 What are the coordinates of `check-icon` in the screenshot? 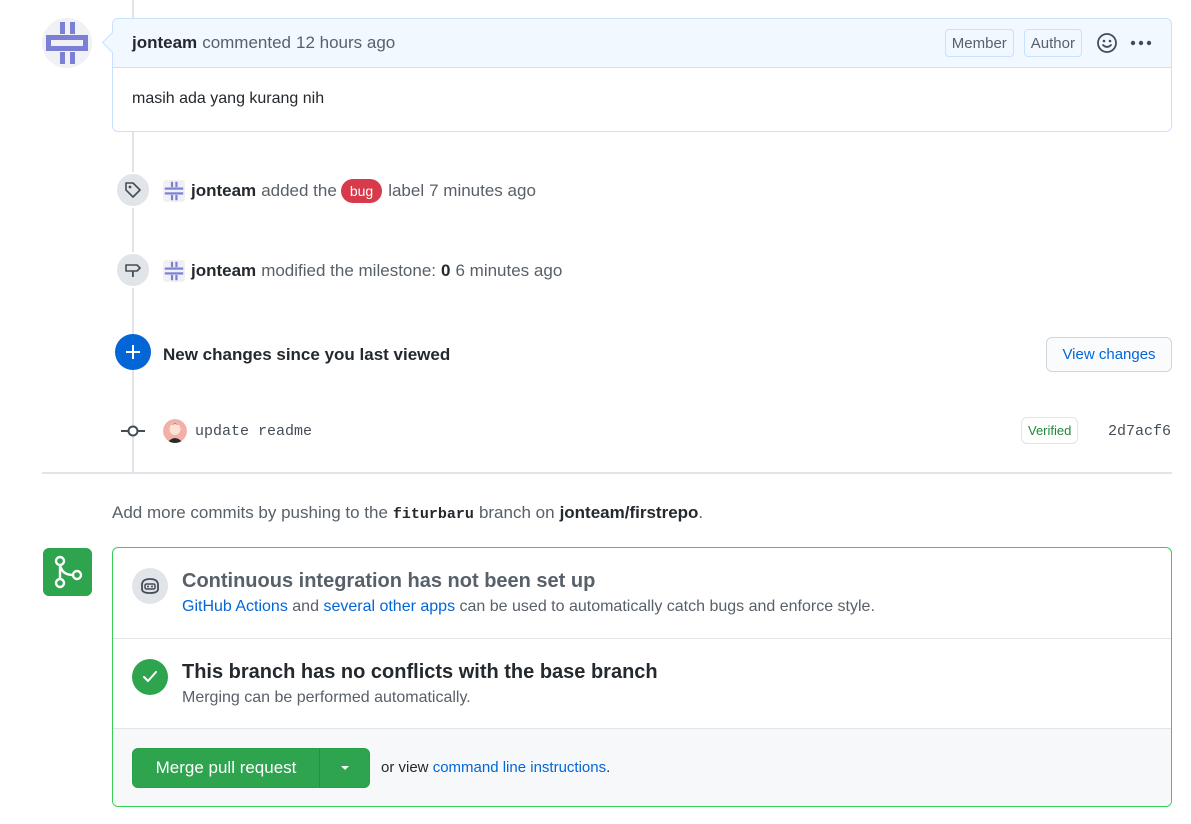 It's located at (150, 677).